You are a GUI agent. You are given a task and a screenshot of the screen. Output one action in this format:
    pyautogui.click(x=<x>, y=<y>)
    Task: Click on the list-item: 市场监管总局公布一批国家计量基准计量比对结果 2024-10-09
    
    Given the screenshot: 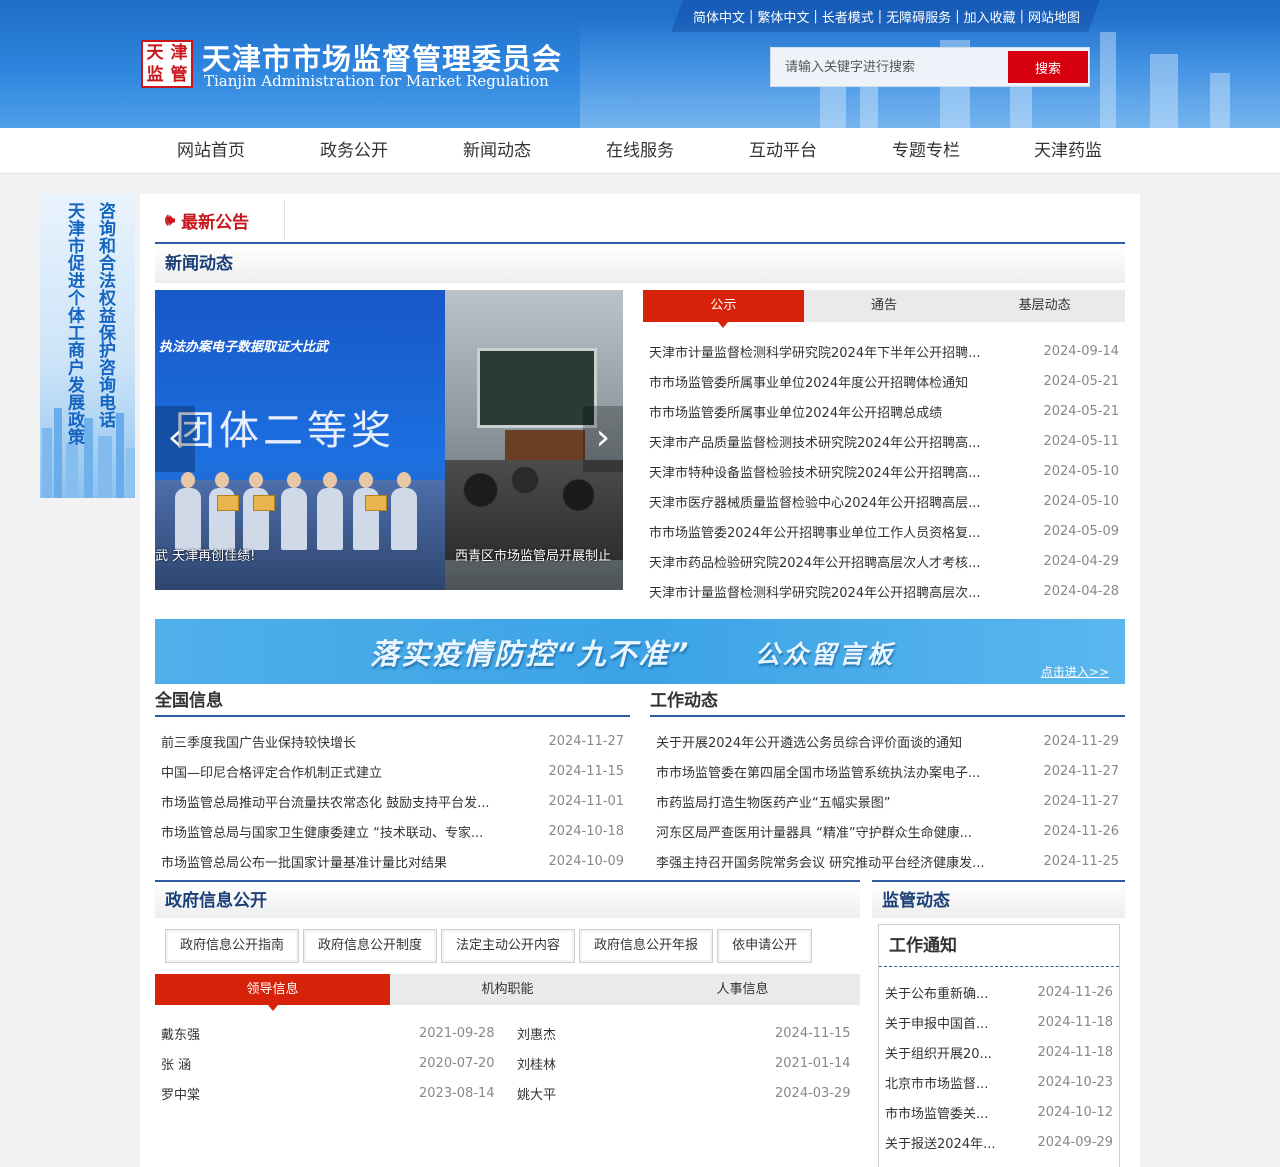 What is the action you would take?
    pyautogui.click(x=392, y=861)
    